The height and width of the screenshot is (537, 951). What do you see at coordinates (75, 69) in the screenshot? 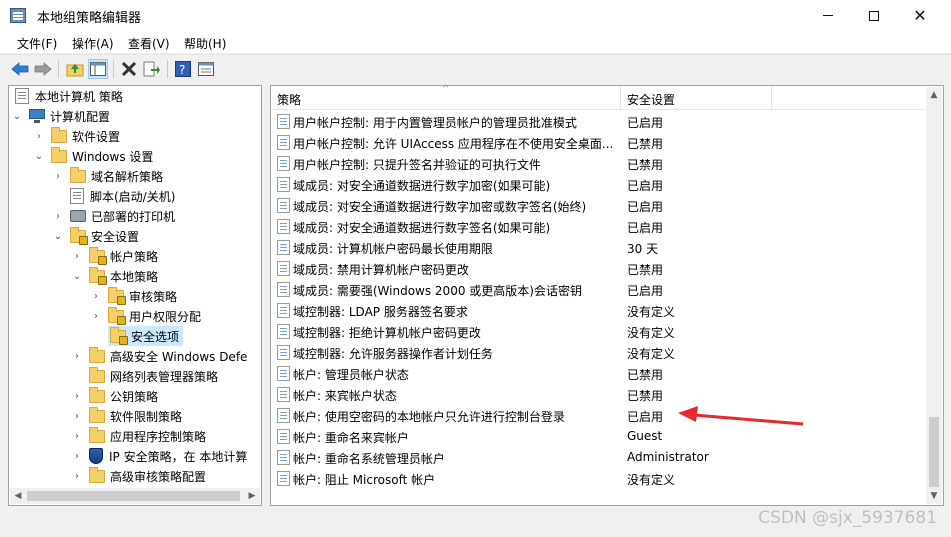
I see `up-folder-icon` at bounding box center [75, 69].